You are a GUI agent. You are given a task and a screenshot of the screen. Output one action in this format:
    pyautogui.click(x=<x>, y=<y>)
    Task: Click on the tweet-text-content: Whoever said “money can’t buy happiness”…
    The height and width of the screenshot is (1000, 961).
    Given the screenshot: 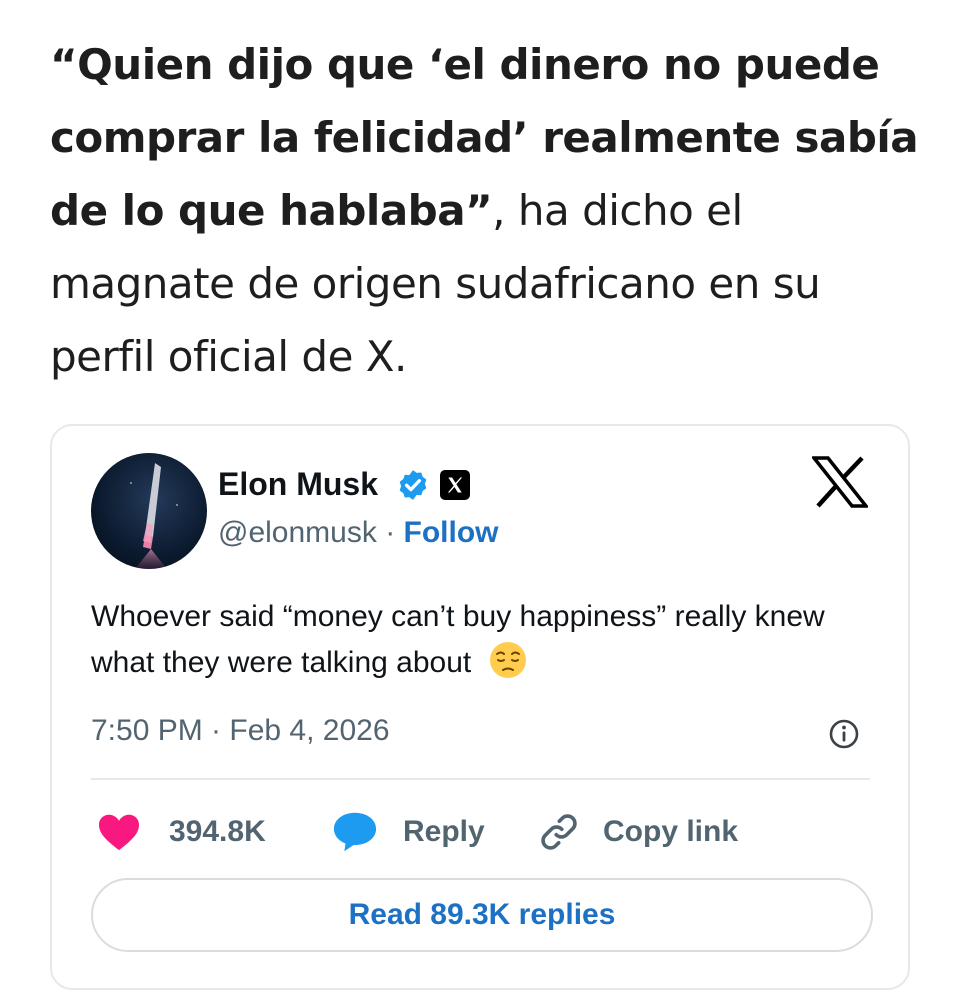 What is the action you would take?
    pyautogui.click(x=458, y=639)
    